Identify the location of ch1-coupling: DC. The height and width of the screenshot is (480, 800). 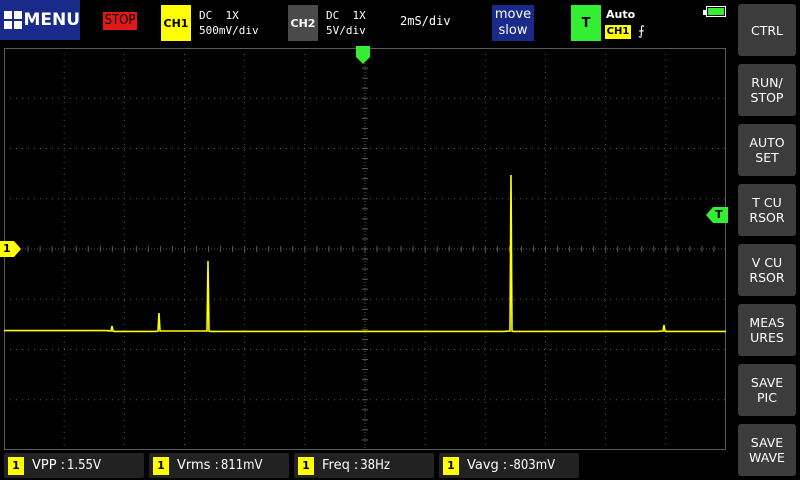
(206, 15).